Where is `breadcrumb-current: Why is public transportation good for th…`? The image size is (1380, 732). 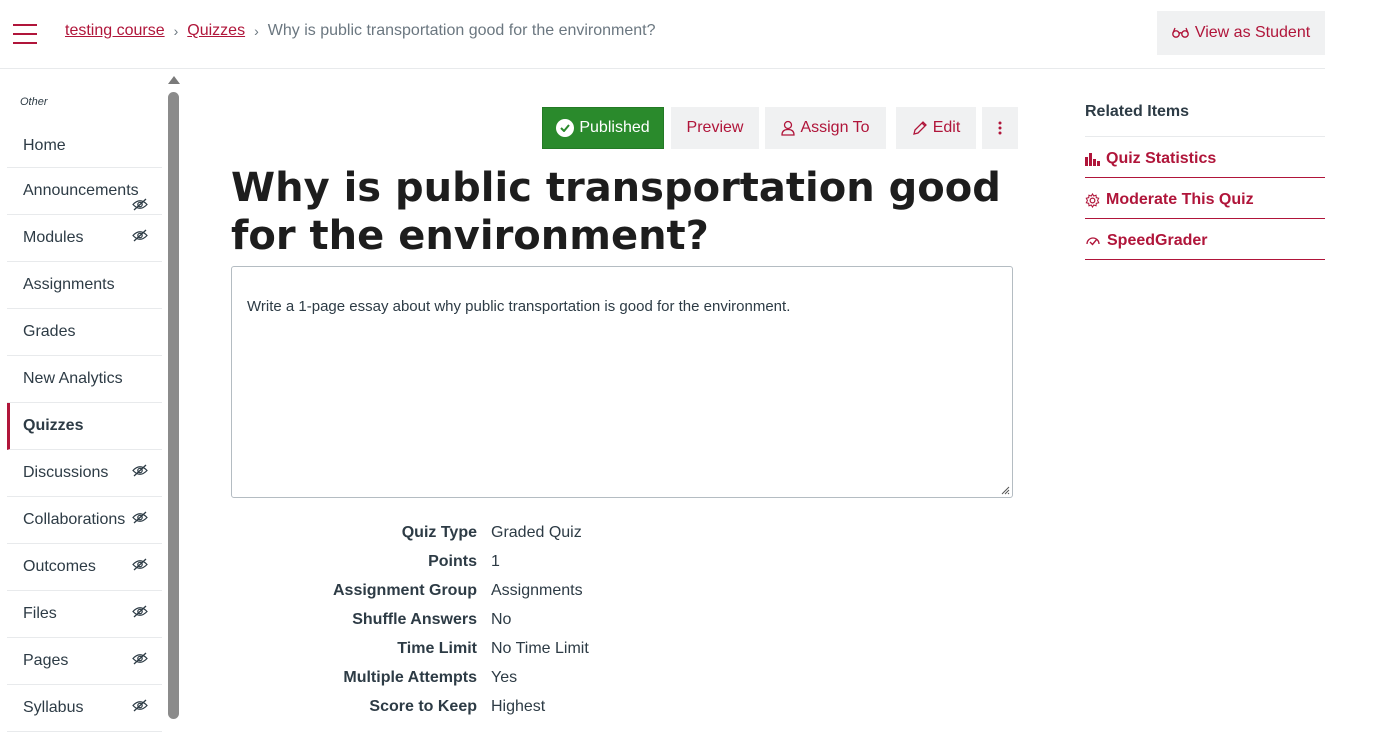 breadcrumb-current: Why is public transportation good for th… is located at coordinates (461, 30).